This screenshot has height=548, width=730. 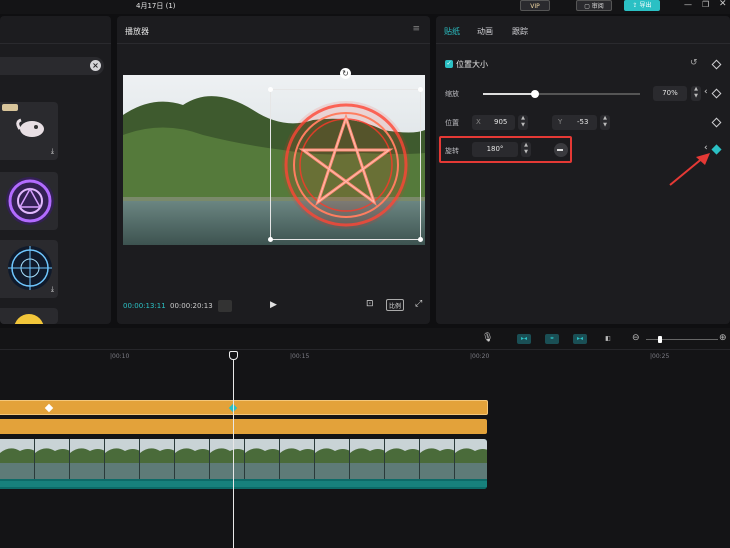 What do you see at coordinates (300, 356) in the screenshot?
I see `ruler-label-15: |00:15` at bounding box center [300, 356].